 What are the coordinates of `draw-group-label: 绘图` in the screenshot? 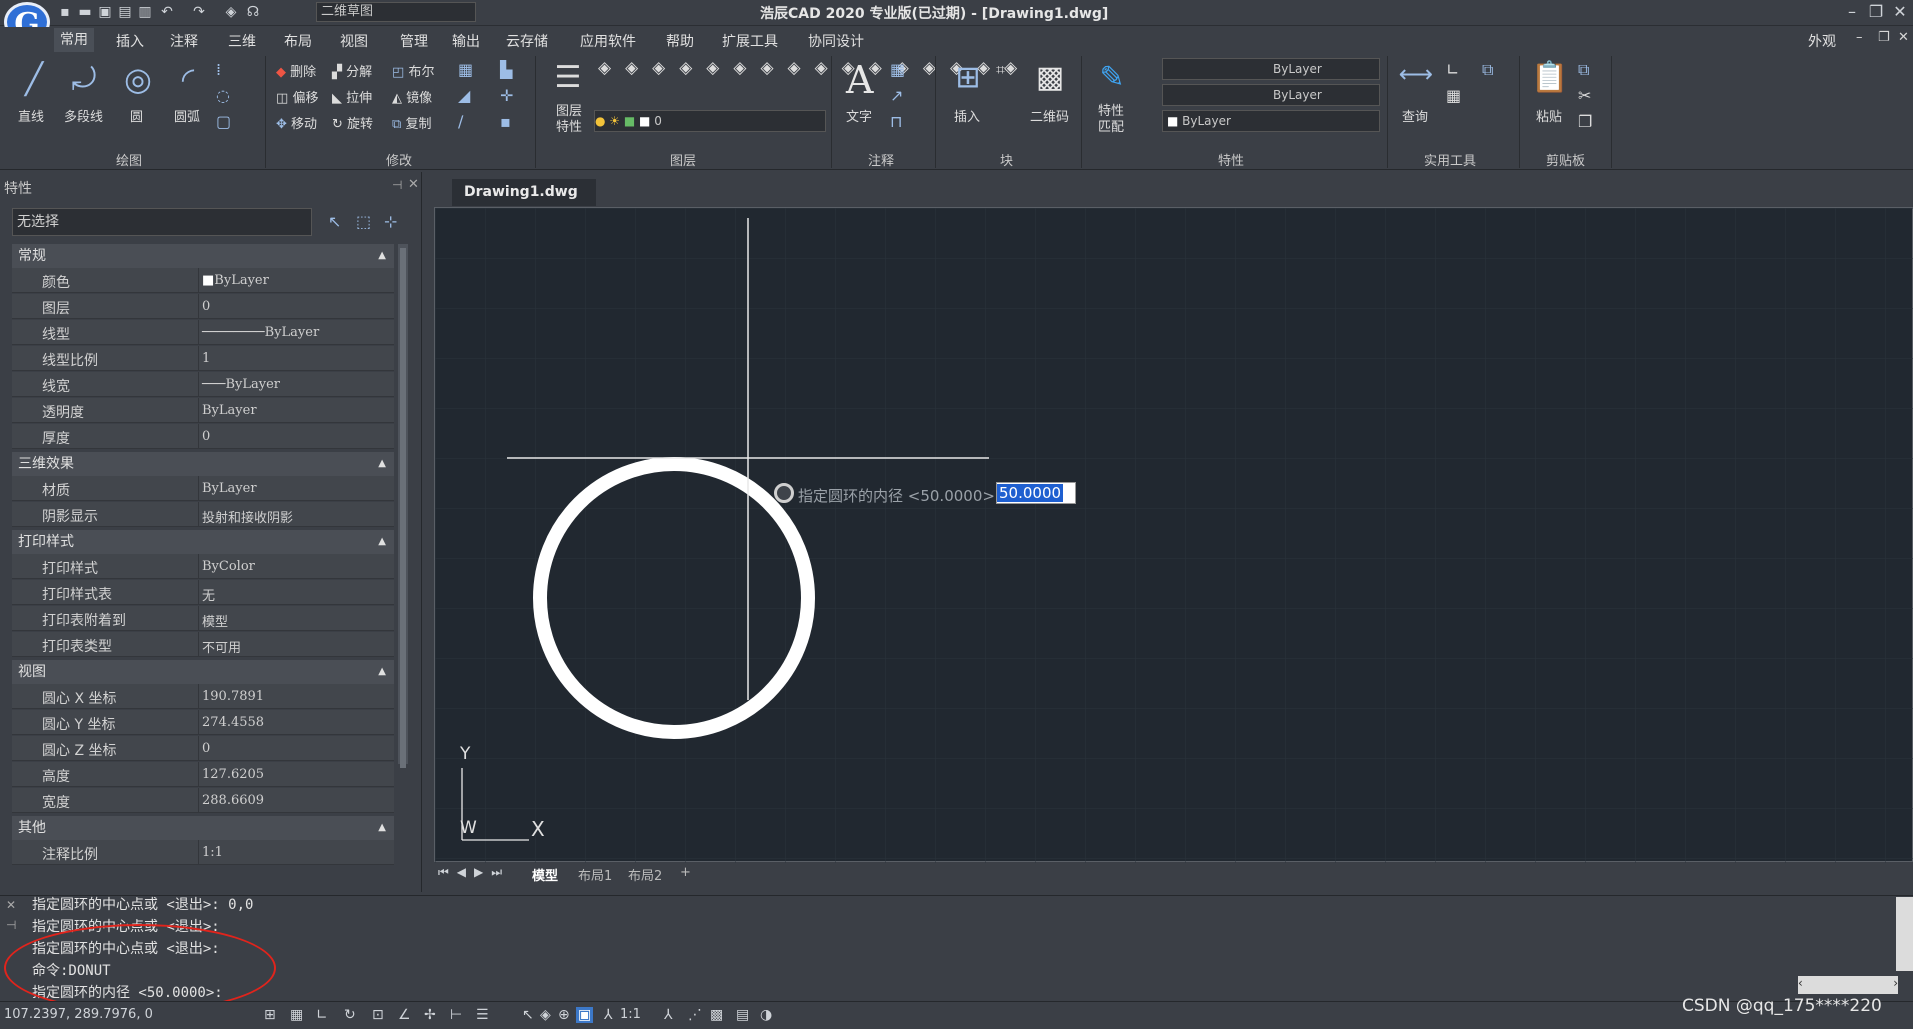 It's located at (129, 159).